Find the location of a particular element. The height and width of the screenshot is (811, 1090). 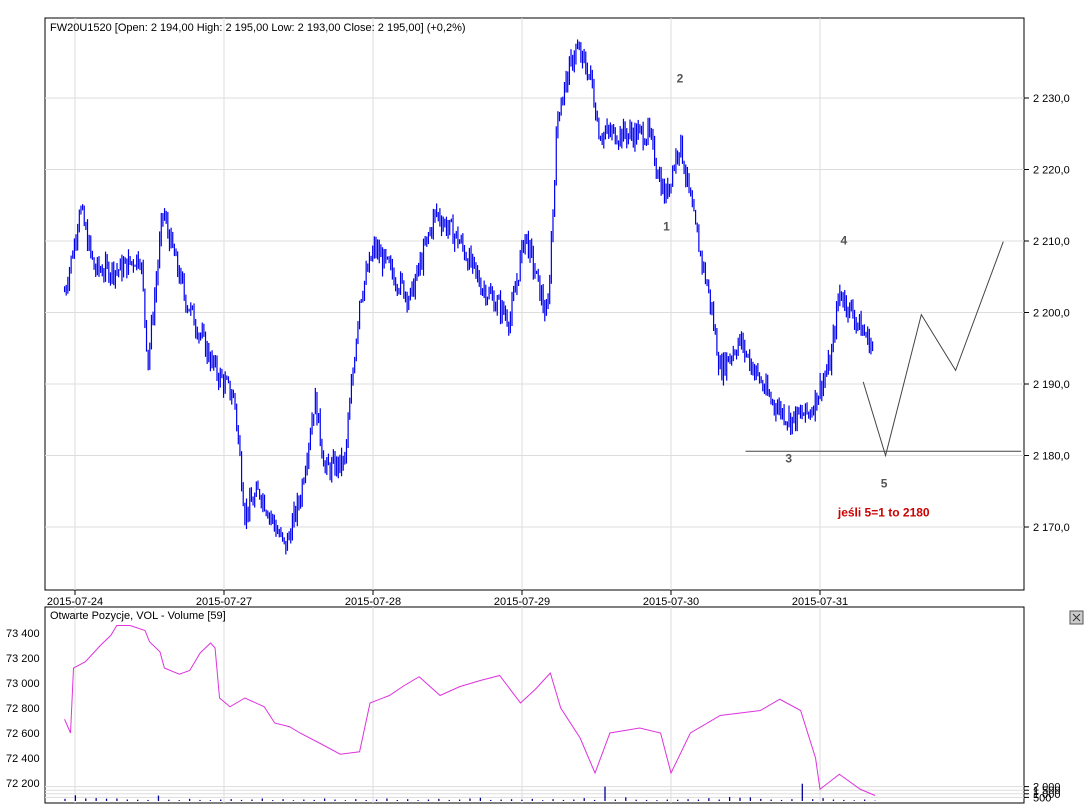

oi-tick-label: 73 400 is located at coordinates (23, 634).